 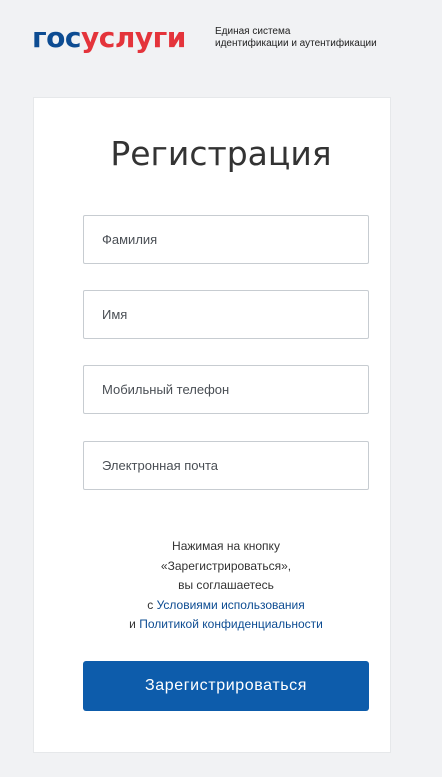 What do you see at coordinates (56, 37) in the screenshot?
I see `logo-text-part1: гос` at bounding box center [56, 37].